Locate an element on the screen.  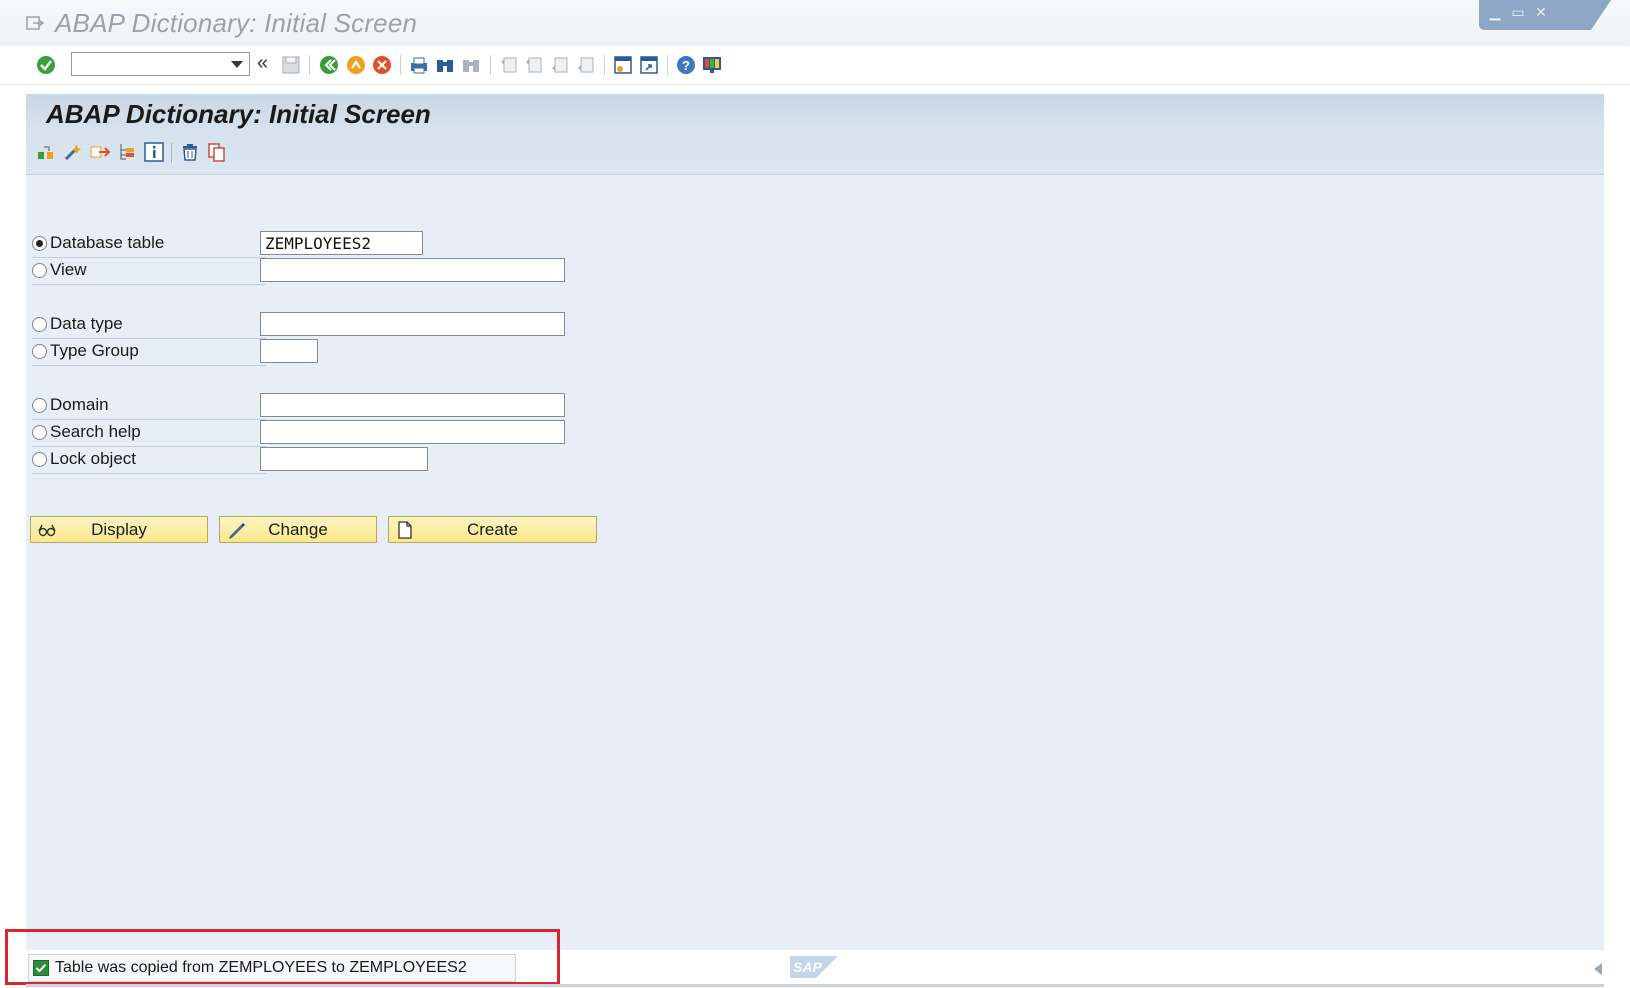
radio-search-help is located at coordinates (39, 432).